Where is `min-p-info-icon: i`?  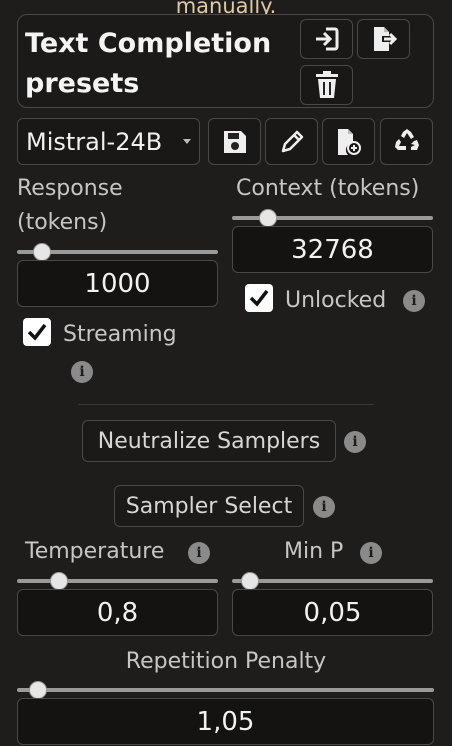 min-p-info-icon: i is located at coordinates (371, 553).